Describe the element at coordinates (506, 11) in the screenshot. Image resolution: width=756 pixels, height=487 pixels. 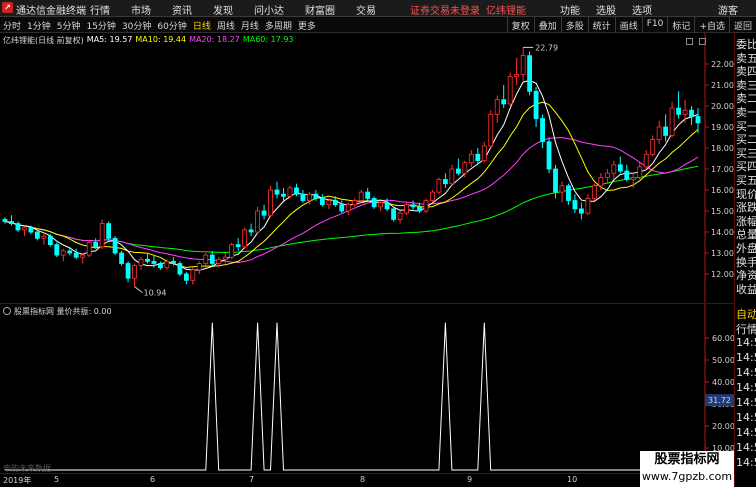
I see `stock-name-notice: 亿纬锂能` at that location.